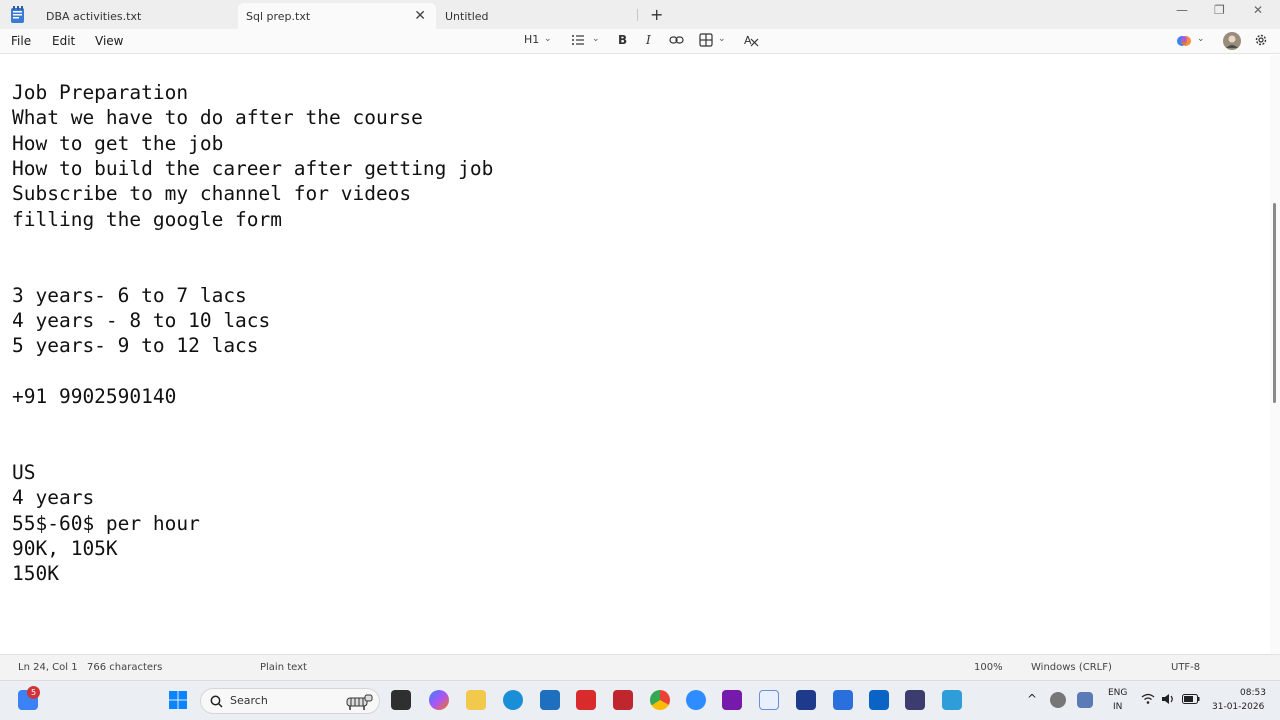 This screenshot has width=1280, height=720. I want to click on text-line: US, so click(24, 472).